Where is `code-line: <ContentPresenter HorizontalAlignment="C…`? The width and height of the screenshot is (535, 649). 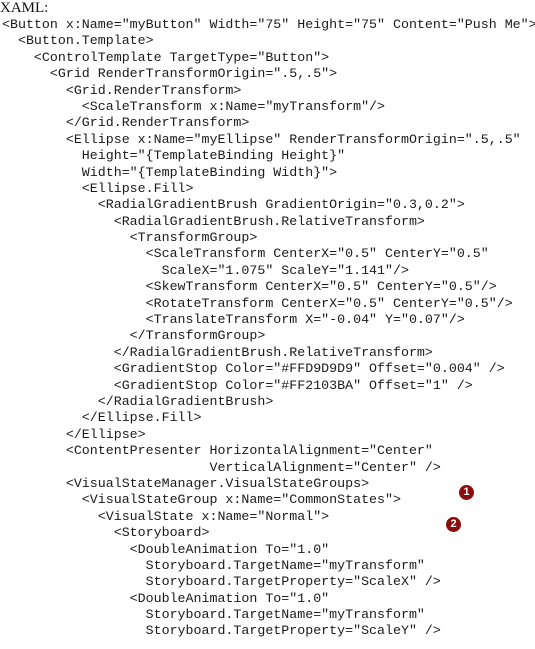
code-line: <ContentPresenter HorizontalAlignment="C… is located at coordinates (217, 451).